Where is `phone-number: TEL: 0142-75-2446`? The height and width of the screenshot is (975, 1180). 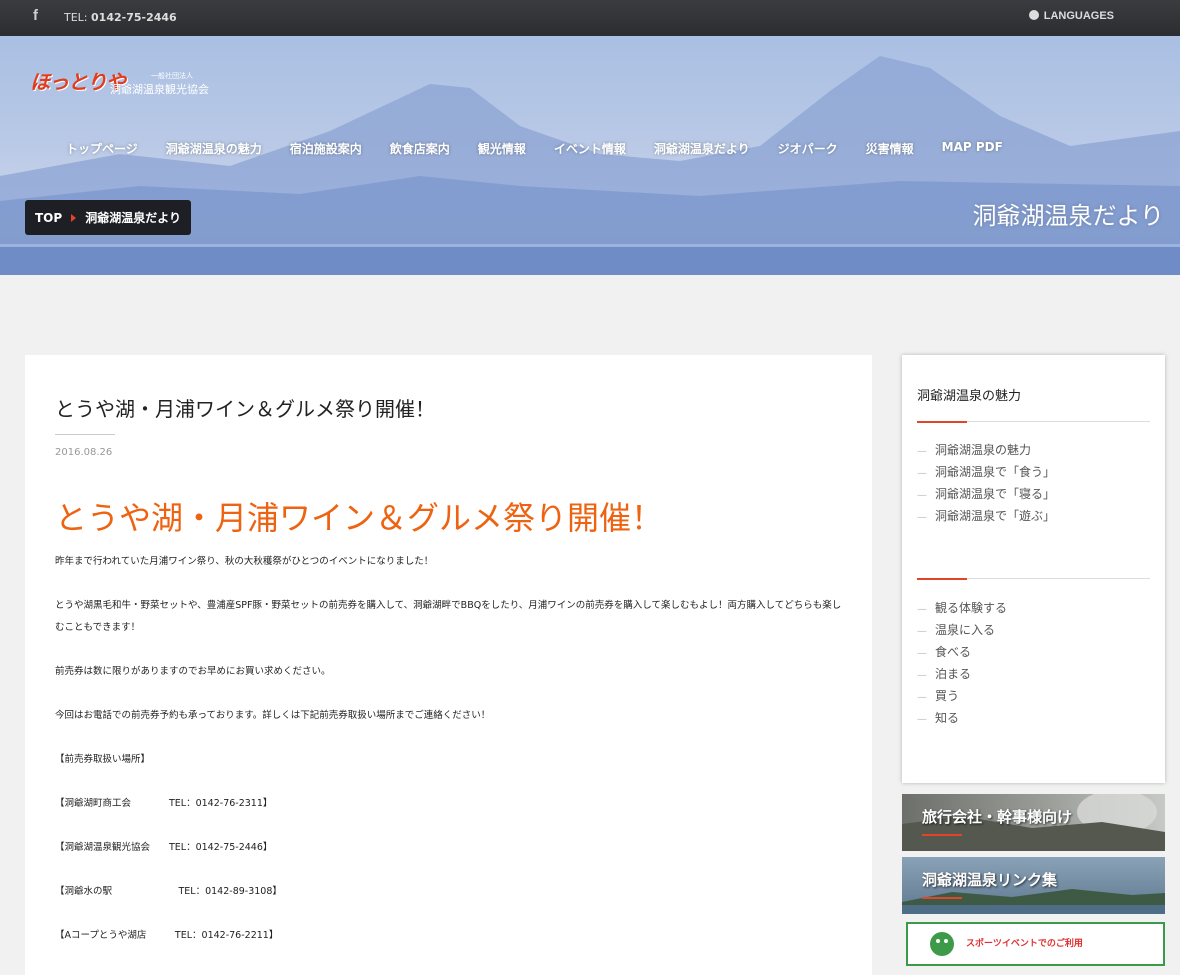 phone-number: TEL: 0142-75-2446 is located at coordinates (120, 17).